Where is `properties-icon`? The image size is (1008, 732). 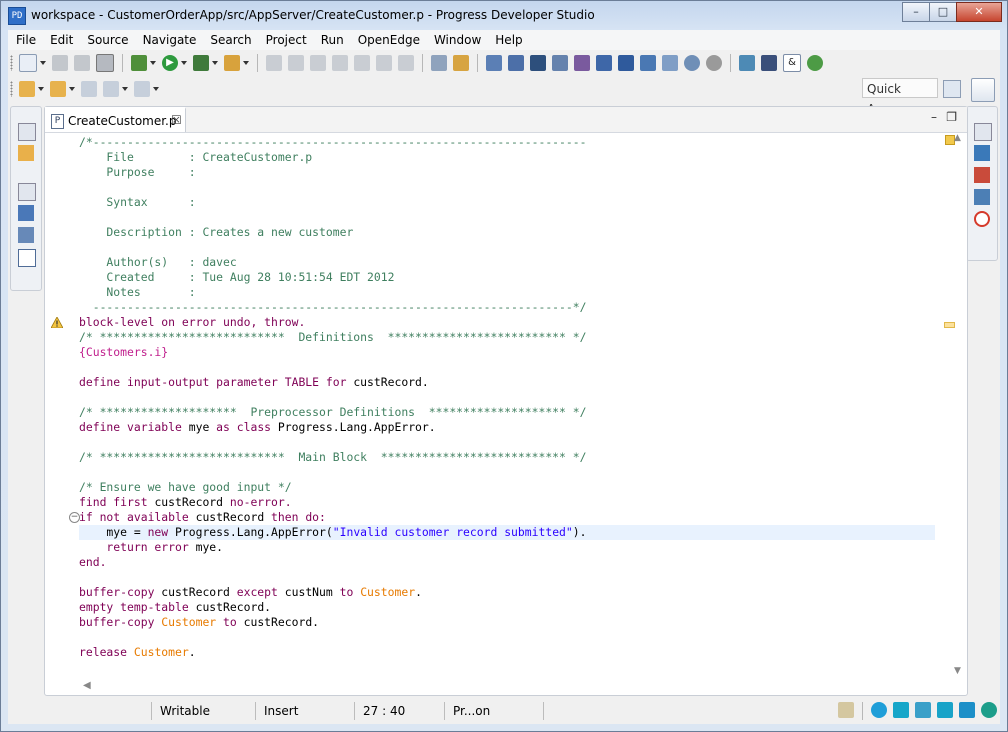
properties-icon is located at coordinates (27, 258).